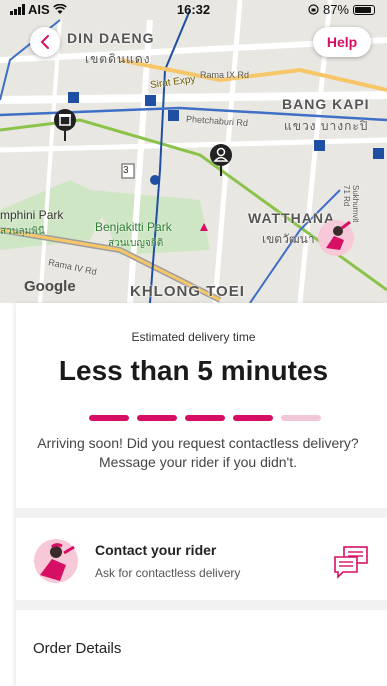 The width and height of the screenshot is (387, 686). I want to click on eta-value: Less than 5 minutes, so click(193, 370).